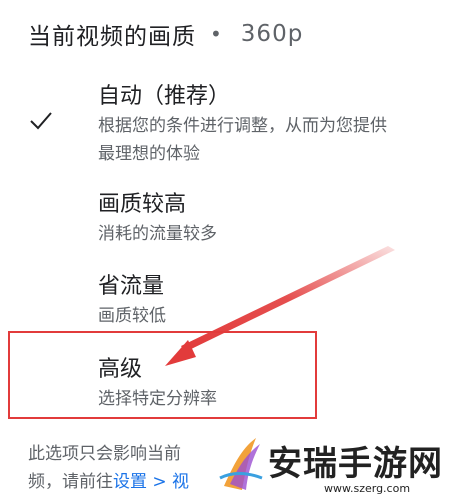  I want to click on option-high-quality-desc: 消耗的流量较多, so click(157, 234).